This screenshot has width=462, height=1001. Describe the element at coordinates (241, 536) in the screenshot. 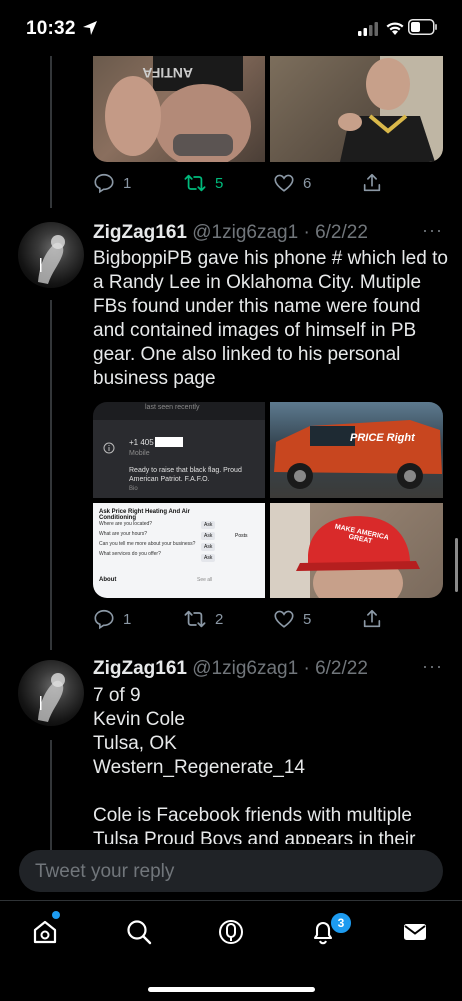

I see `page-posts-label: Posts` at that location.